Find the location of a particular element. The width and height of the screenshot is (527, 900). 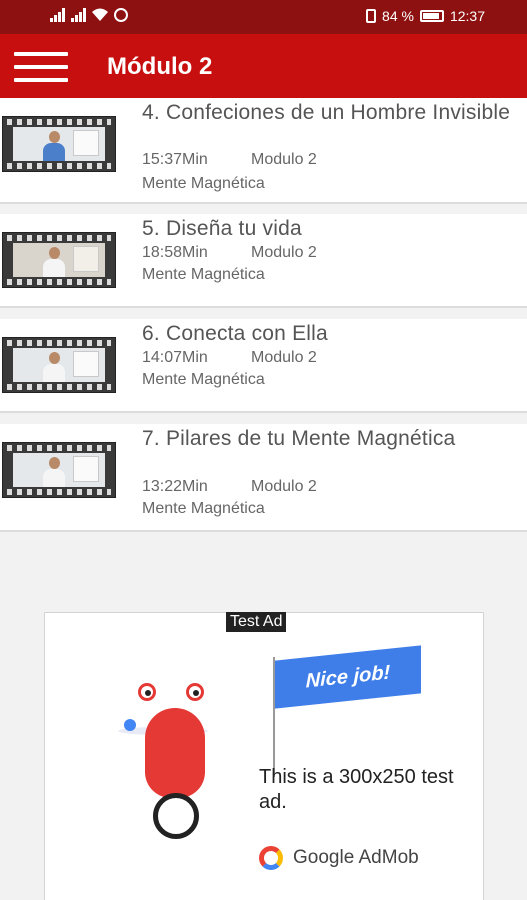

page-title: Módulo 2 is located at coordinates (160, 66).